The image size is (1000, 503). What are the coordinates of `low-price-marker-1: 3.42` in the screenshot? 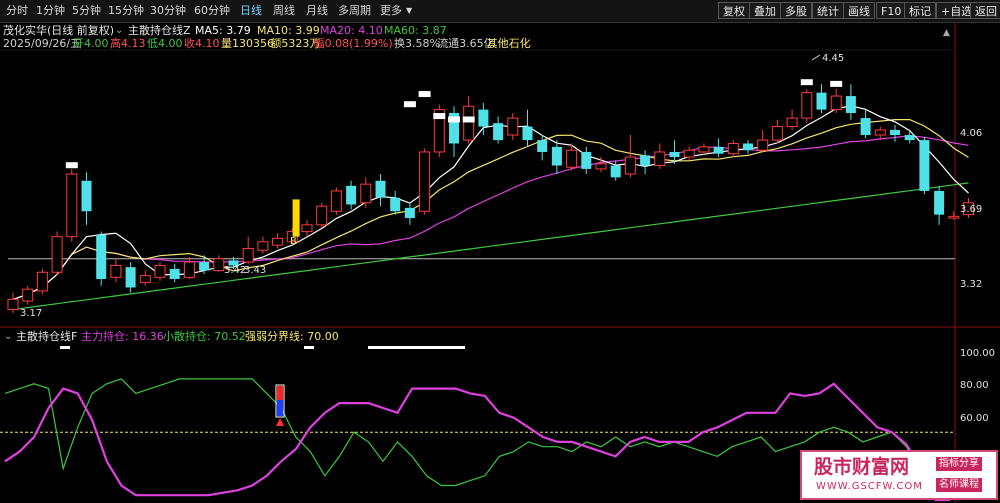 It's located at (235, 270).